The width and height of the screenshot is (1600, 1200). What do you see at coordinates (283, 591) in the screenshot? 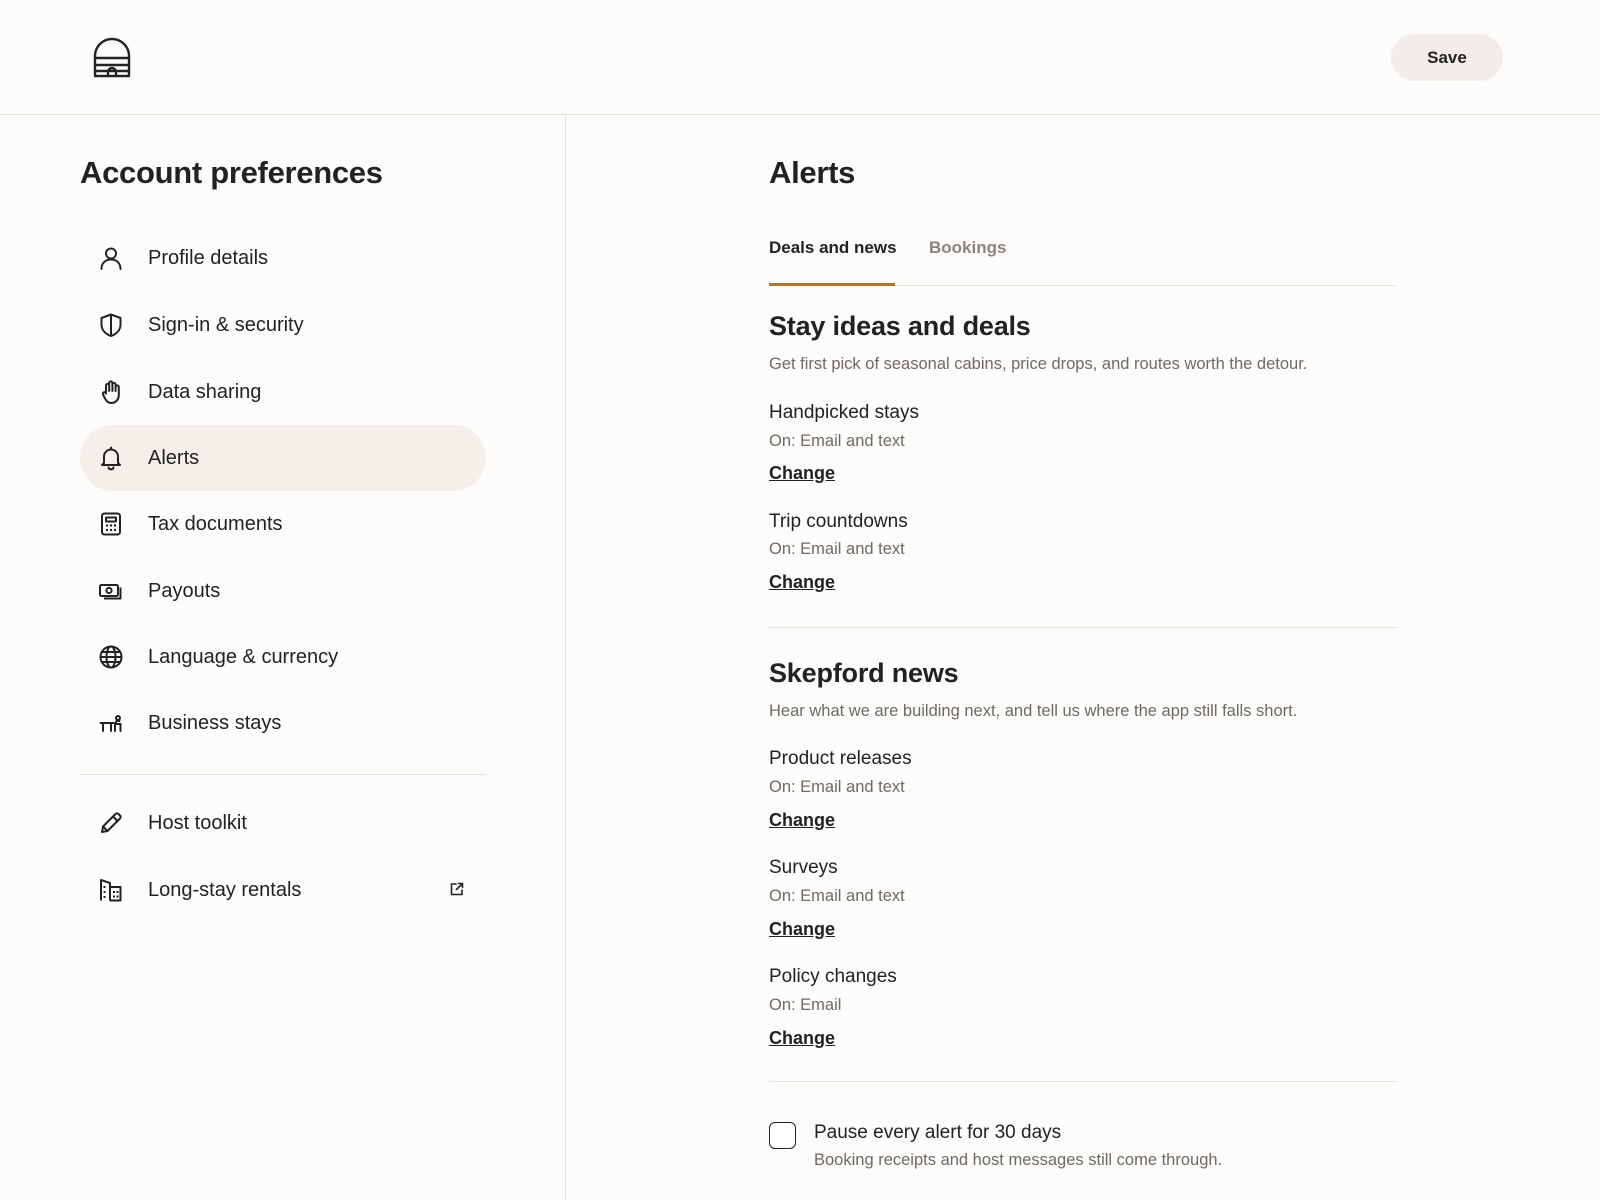
I see `sidebar-item-payouts: Payouts` at bounding box center [283, 591].